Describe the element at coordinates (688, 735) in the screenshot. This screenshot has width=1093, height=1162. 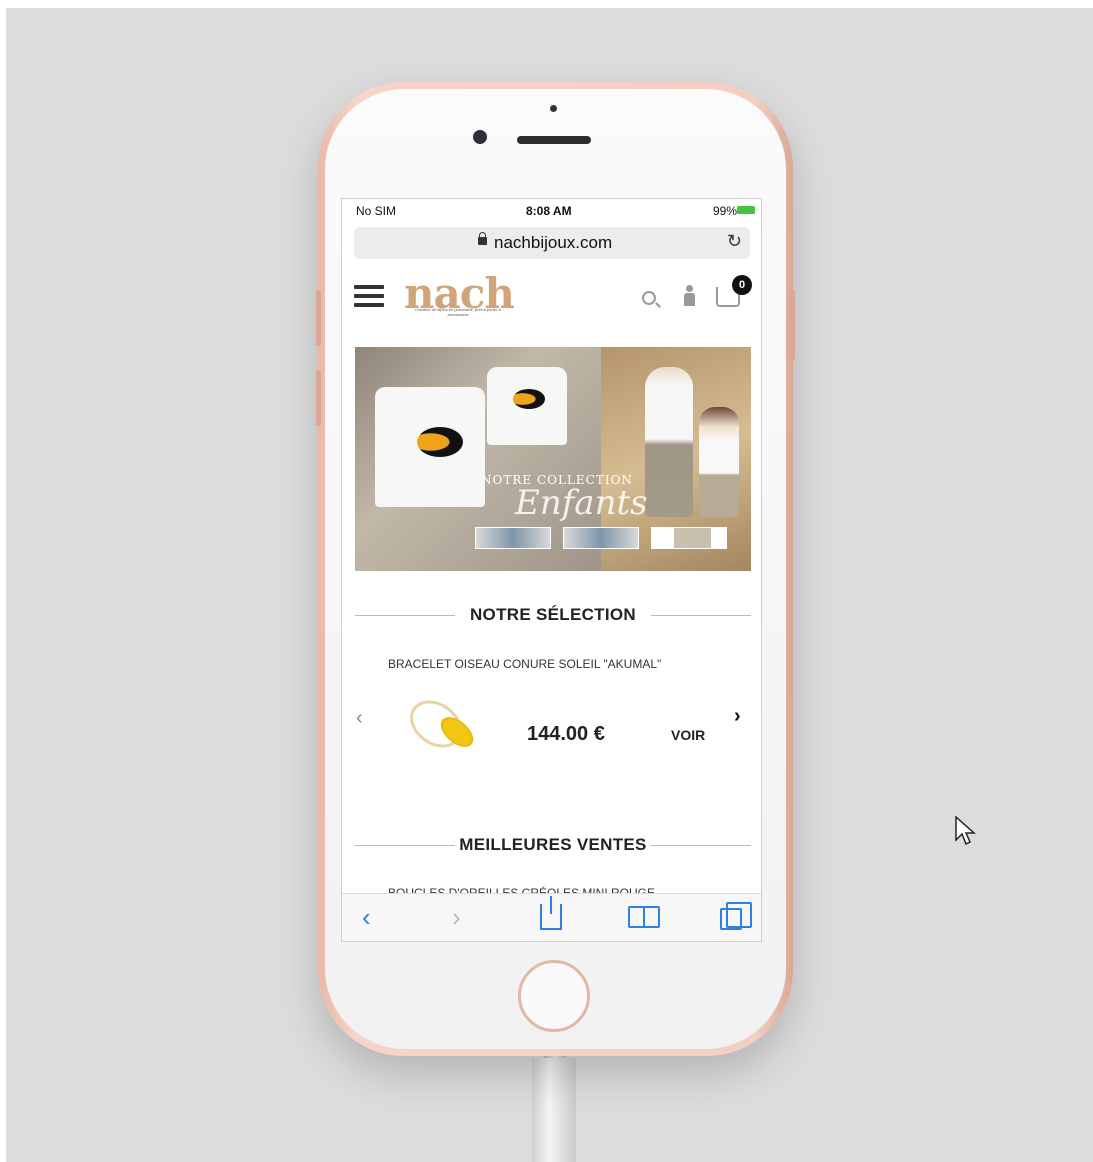
I see `view-product-button: VOIR` at that location.